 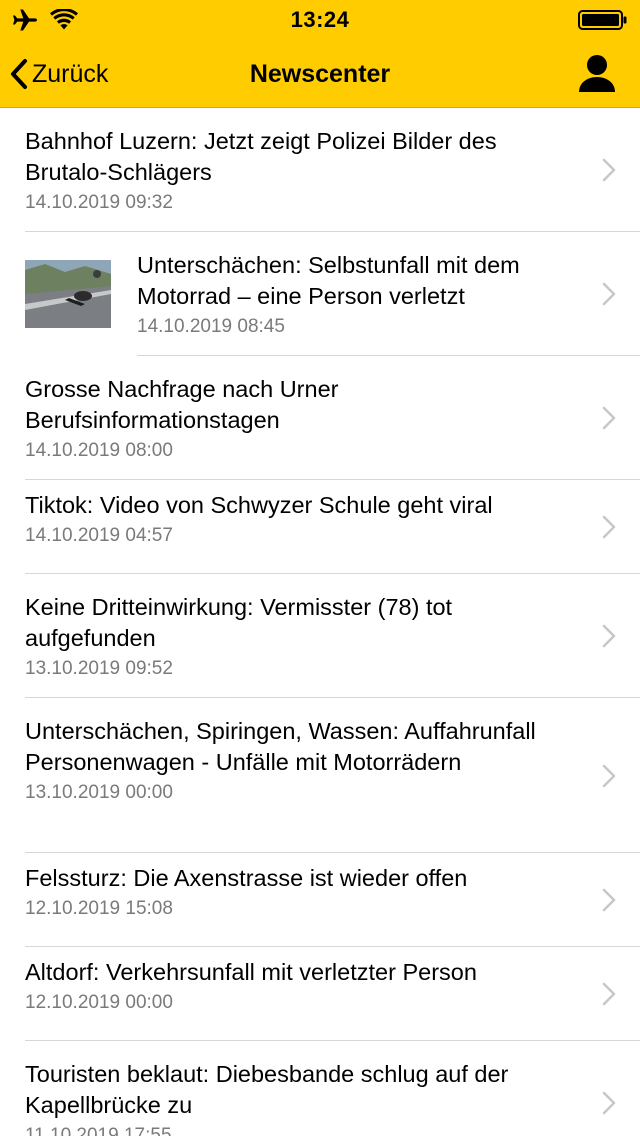 I want to click on news-item-date: 13.10.2019 09:52, so click(x=99, y=668).